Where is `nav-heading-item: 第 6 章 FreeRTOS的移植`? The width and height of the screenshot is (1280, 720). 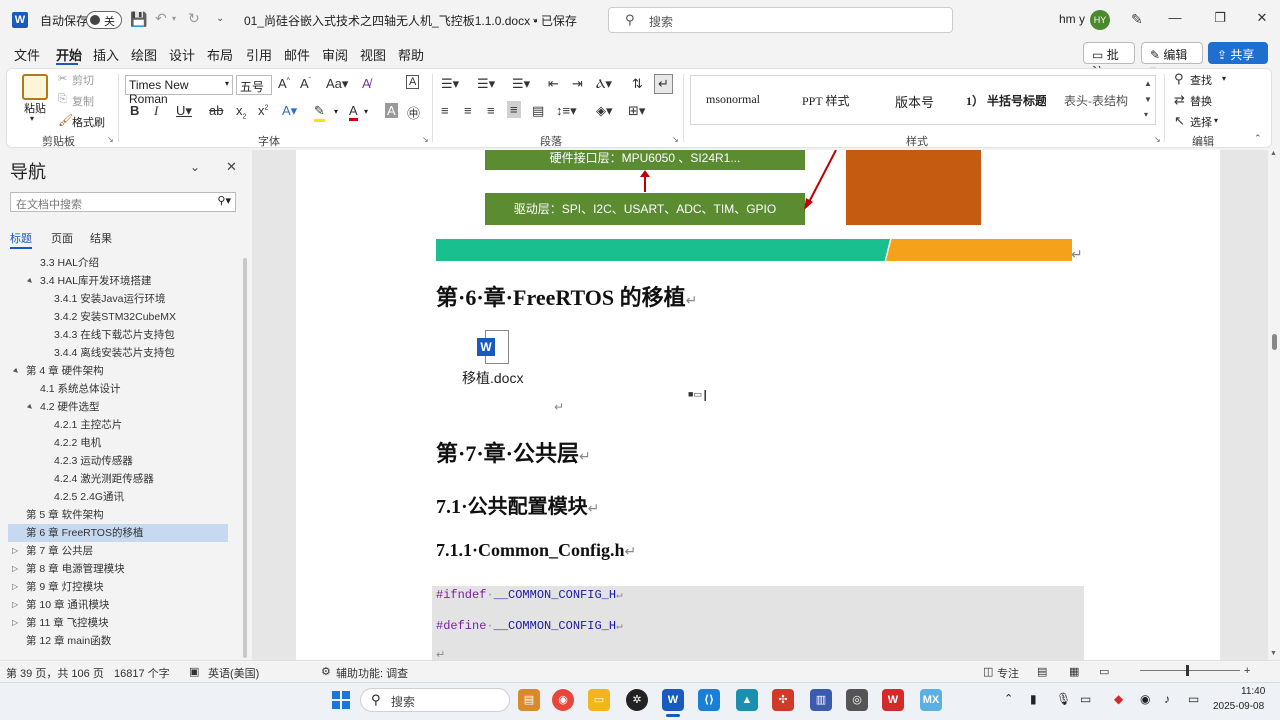 nav-heading-item: 第 6 章 FreeRTOS的移植 is located at coordinates (118, 533).